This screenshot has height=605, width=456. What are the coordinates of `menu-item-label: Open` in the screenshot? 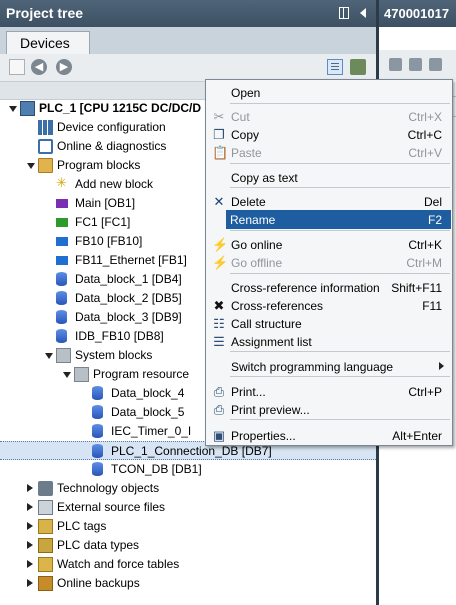 It's located at (246, 93).